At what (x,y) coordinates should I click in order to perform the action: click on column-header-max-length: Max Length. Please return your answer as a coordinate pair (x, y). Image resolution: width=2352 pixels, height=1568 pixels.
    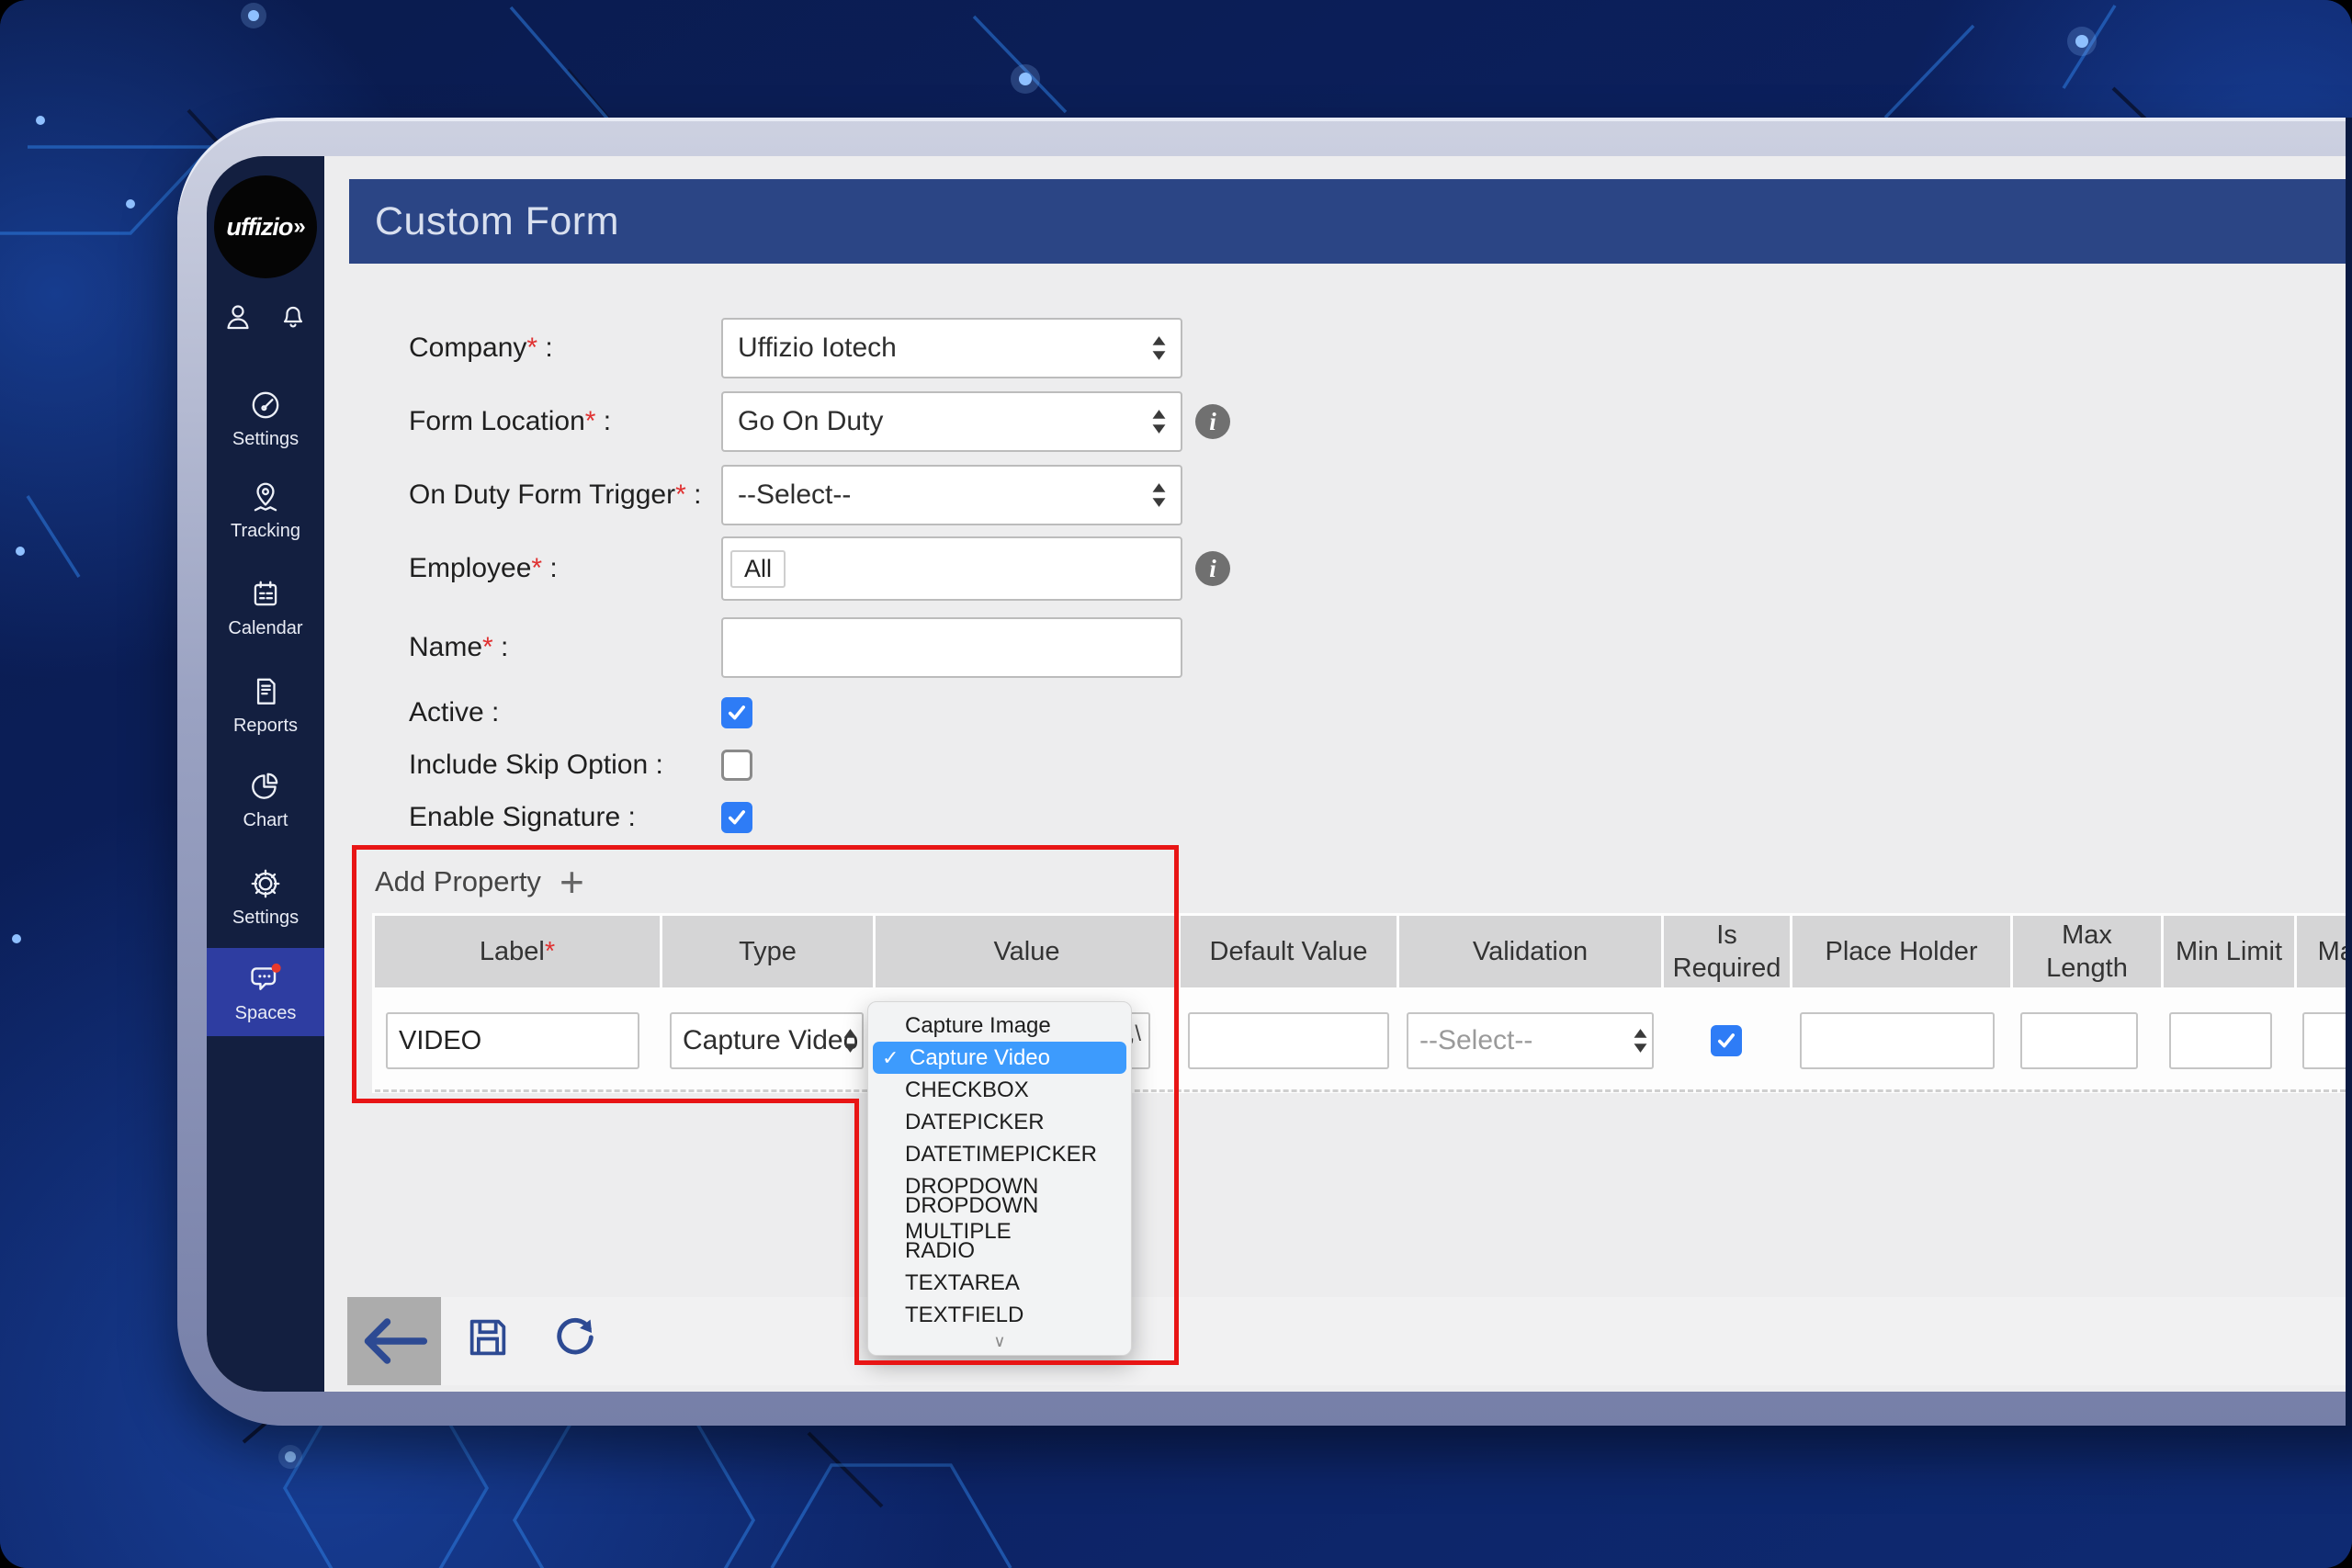
    Looking at the image, I should click on (2087, 951).